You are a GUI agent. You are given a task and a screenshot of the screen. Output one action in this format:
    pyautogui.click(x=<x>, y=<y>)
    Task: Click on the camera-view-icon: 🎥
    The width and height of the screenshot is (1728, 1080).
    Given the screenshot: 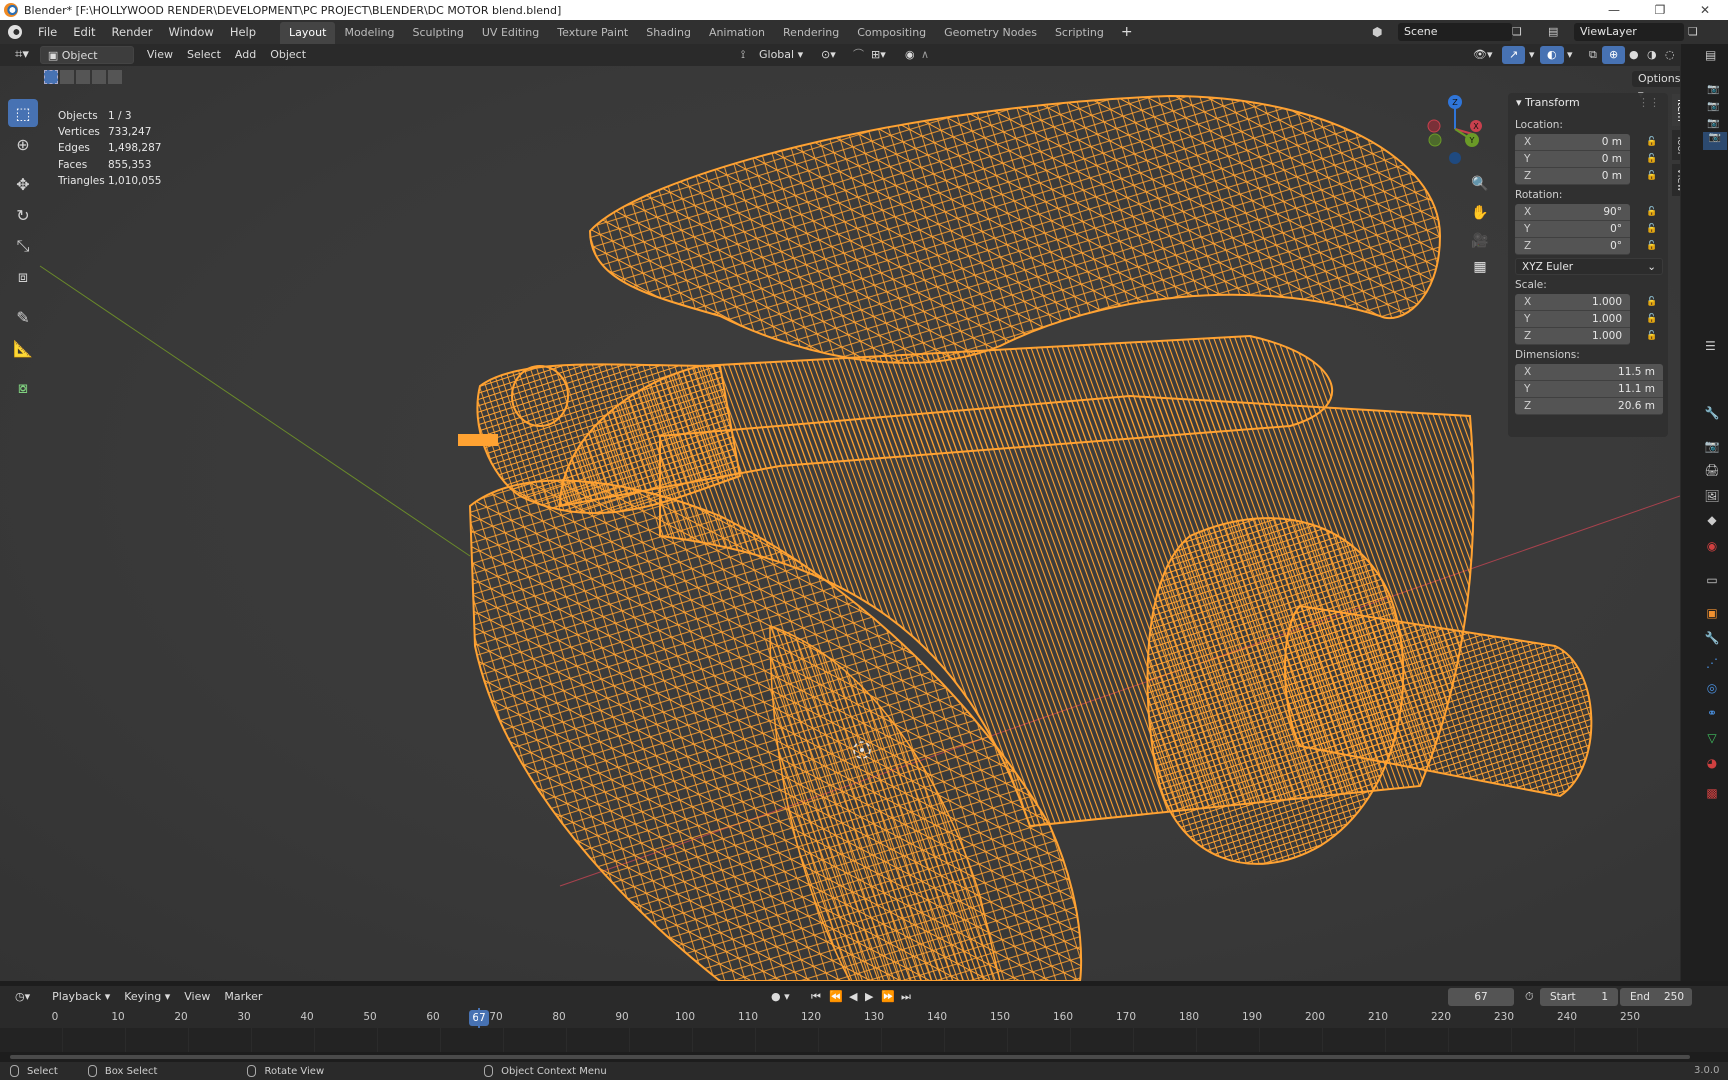 What is the action you would take?
    pyautogui.click(x=1480, y=241)
    